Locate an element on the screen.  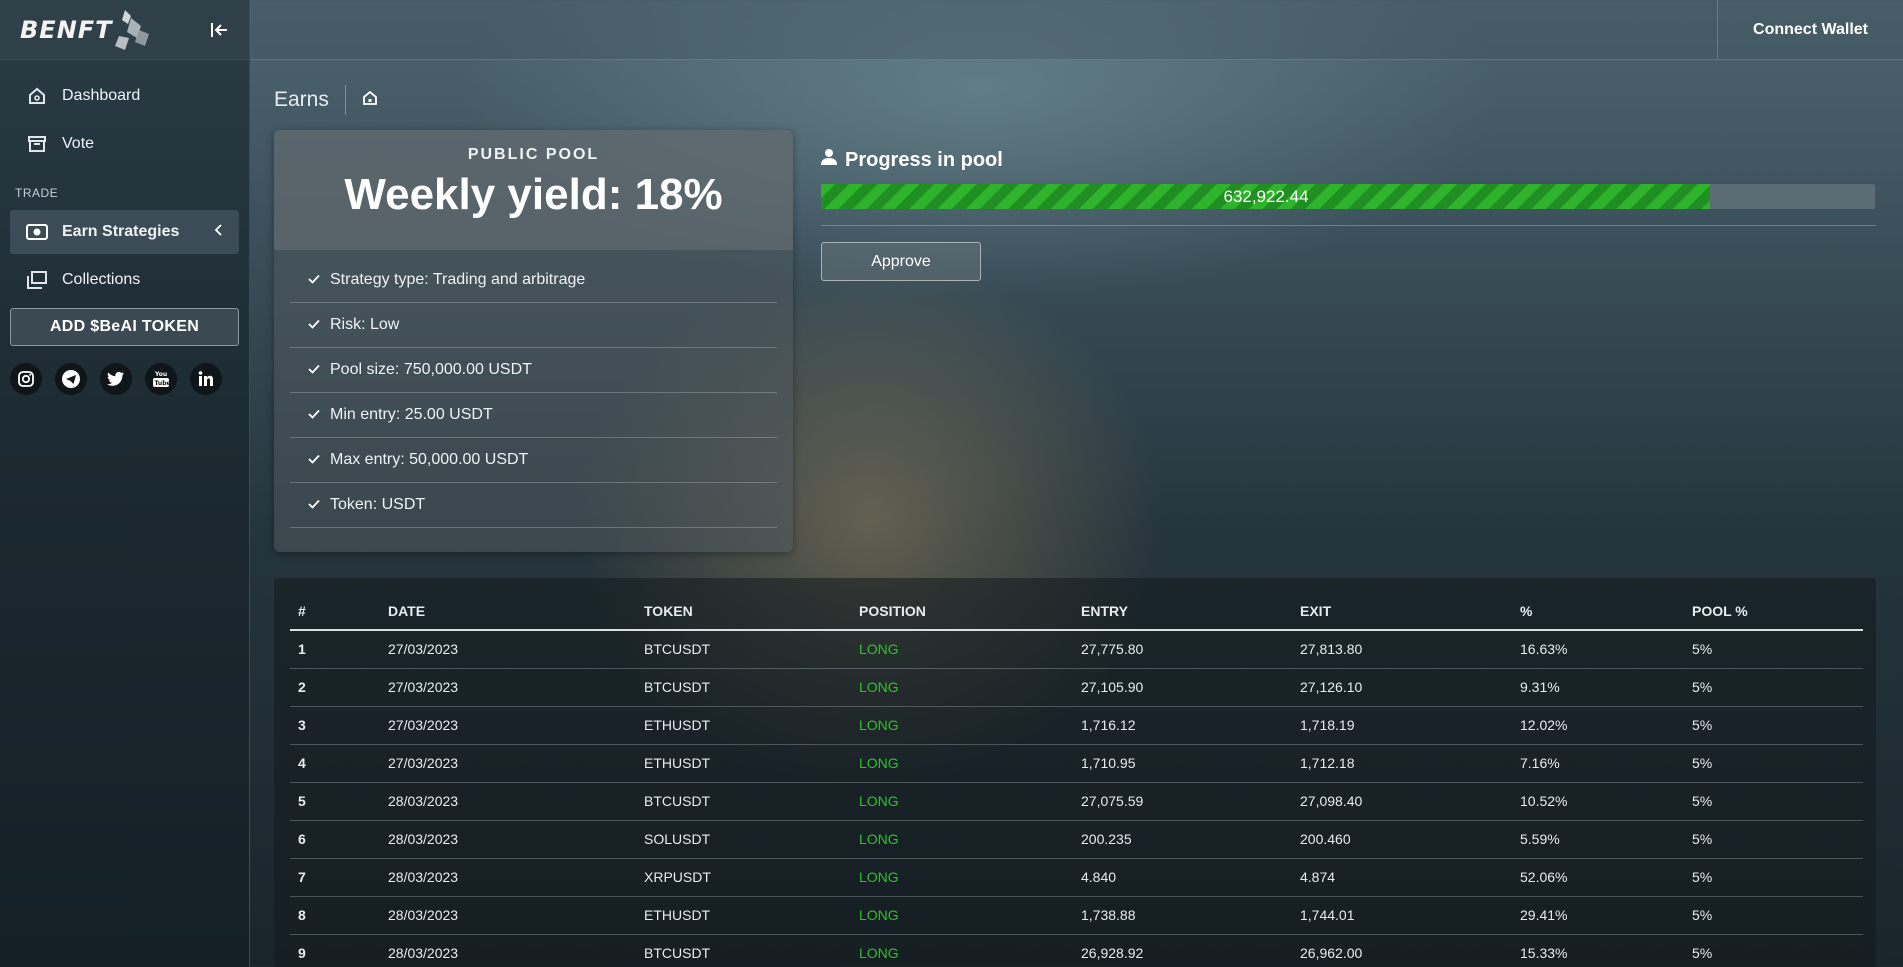
row-percent: 16.63% is located at coordinates (1598, 649).